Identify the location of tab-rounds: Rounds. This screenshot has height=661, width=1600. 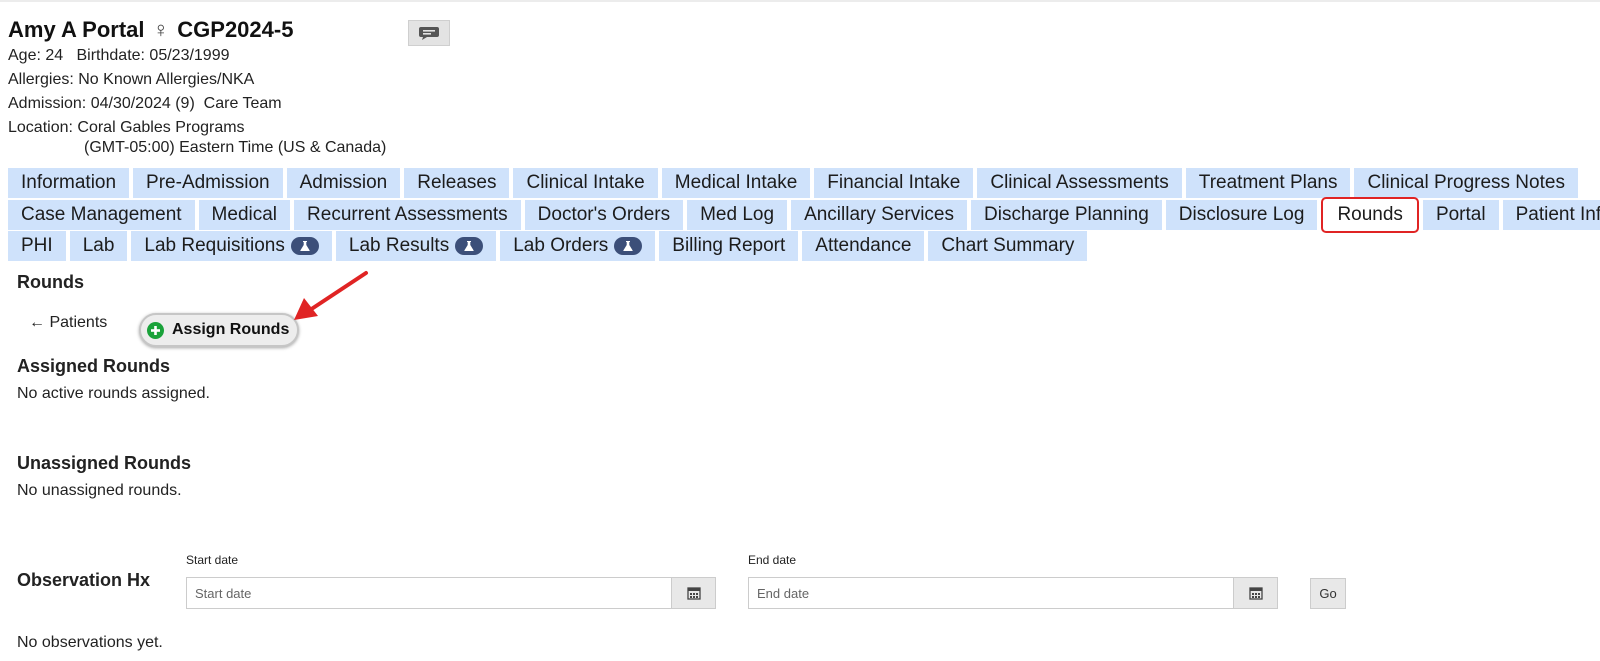
(1370, 215).